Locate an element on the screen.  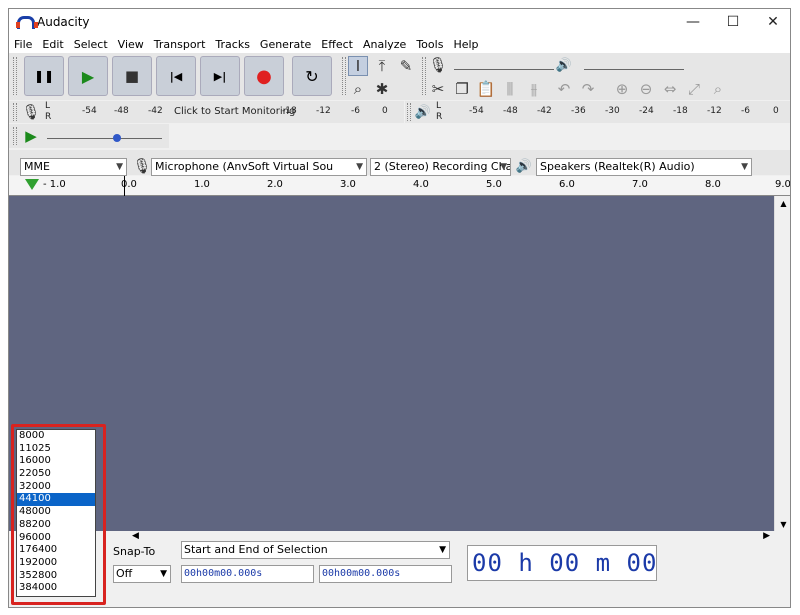
meter-tick: -18 is located at coordinates (289, 111).